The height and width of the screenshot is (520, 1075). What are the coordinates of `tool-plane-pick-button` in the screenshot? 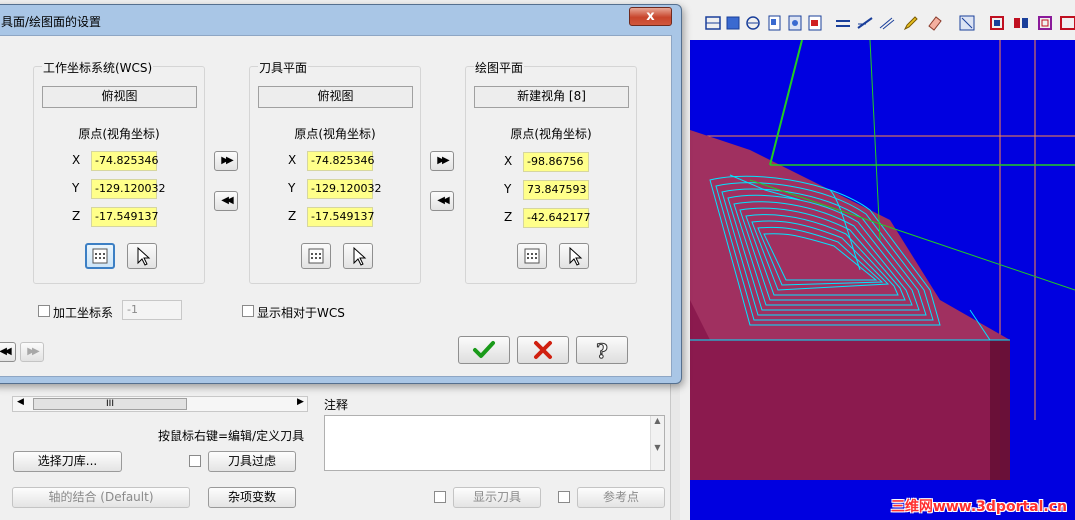 It's located at (358, 256).